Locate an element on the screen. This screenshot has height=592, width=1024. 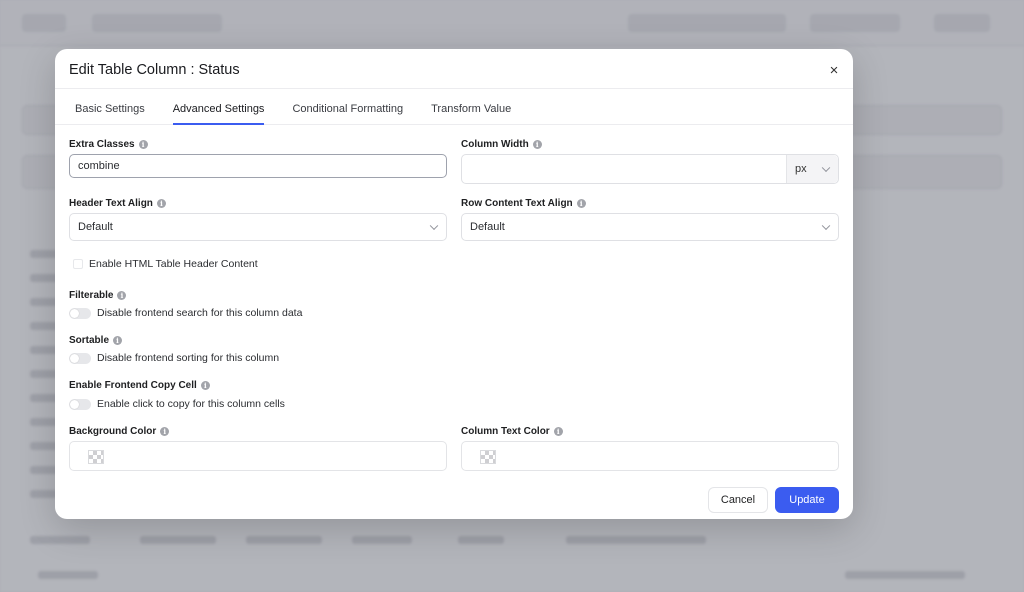
row-content-text-align-value: Default is located at coordinates (487, 227).